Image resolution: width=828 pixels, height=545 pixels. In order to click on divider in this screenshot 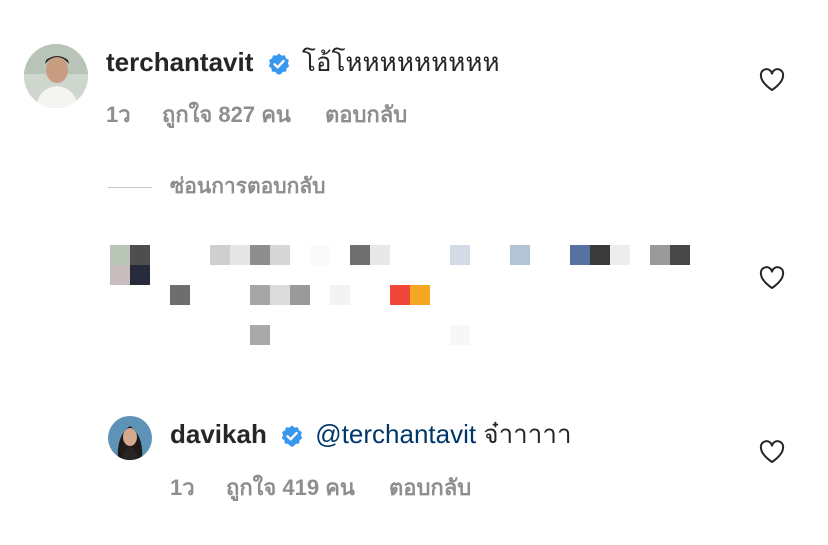, I will do `click(130, 187)`.